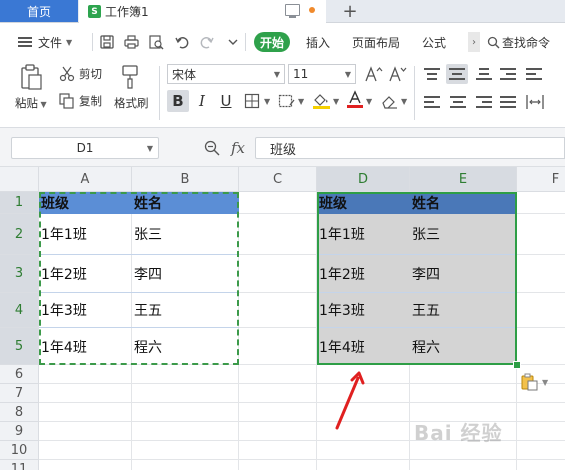 The height and width of the screenshot is (470, 565). Describe the element at coordinates (458, 102) in the screenshot. I see `align-center-icon` at that location.